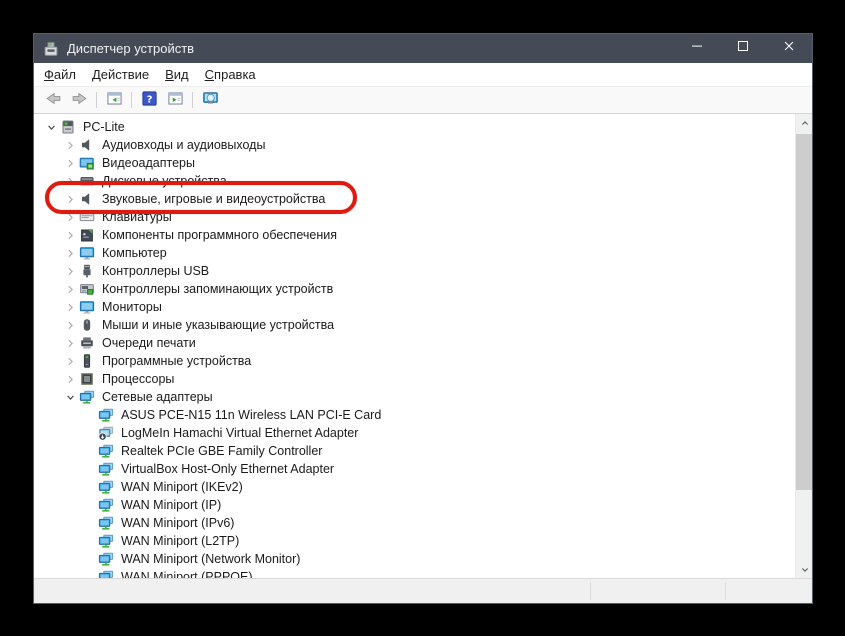 This screenshot has width=845, height=636. Describe the element at coordinates (157, 397) in the screenshot. I see `tree-item-label: Сетевые адаптеры` at that location.